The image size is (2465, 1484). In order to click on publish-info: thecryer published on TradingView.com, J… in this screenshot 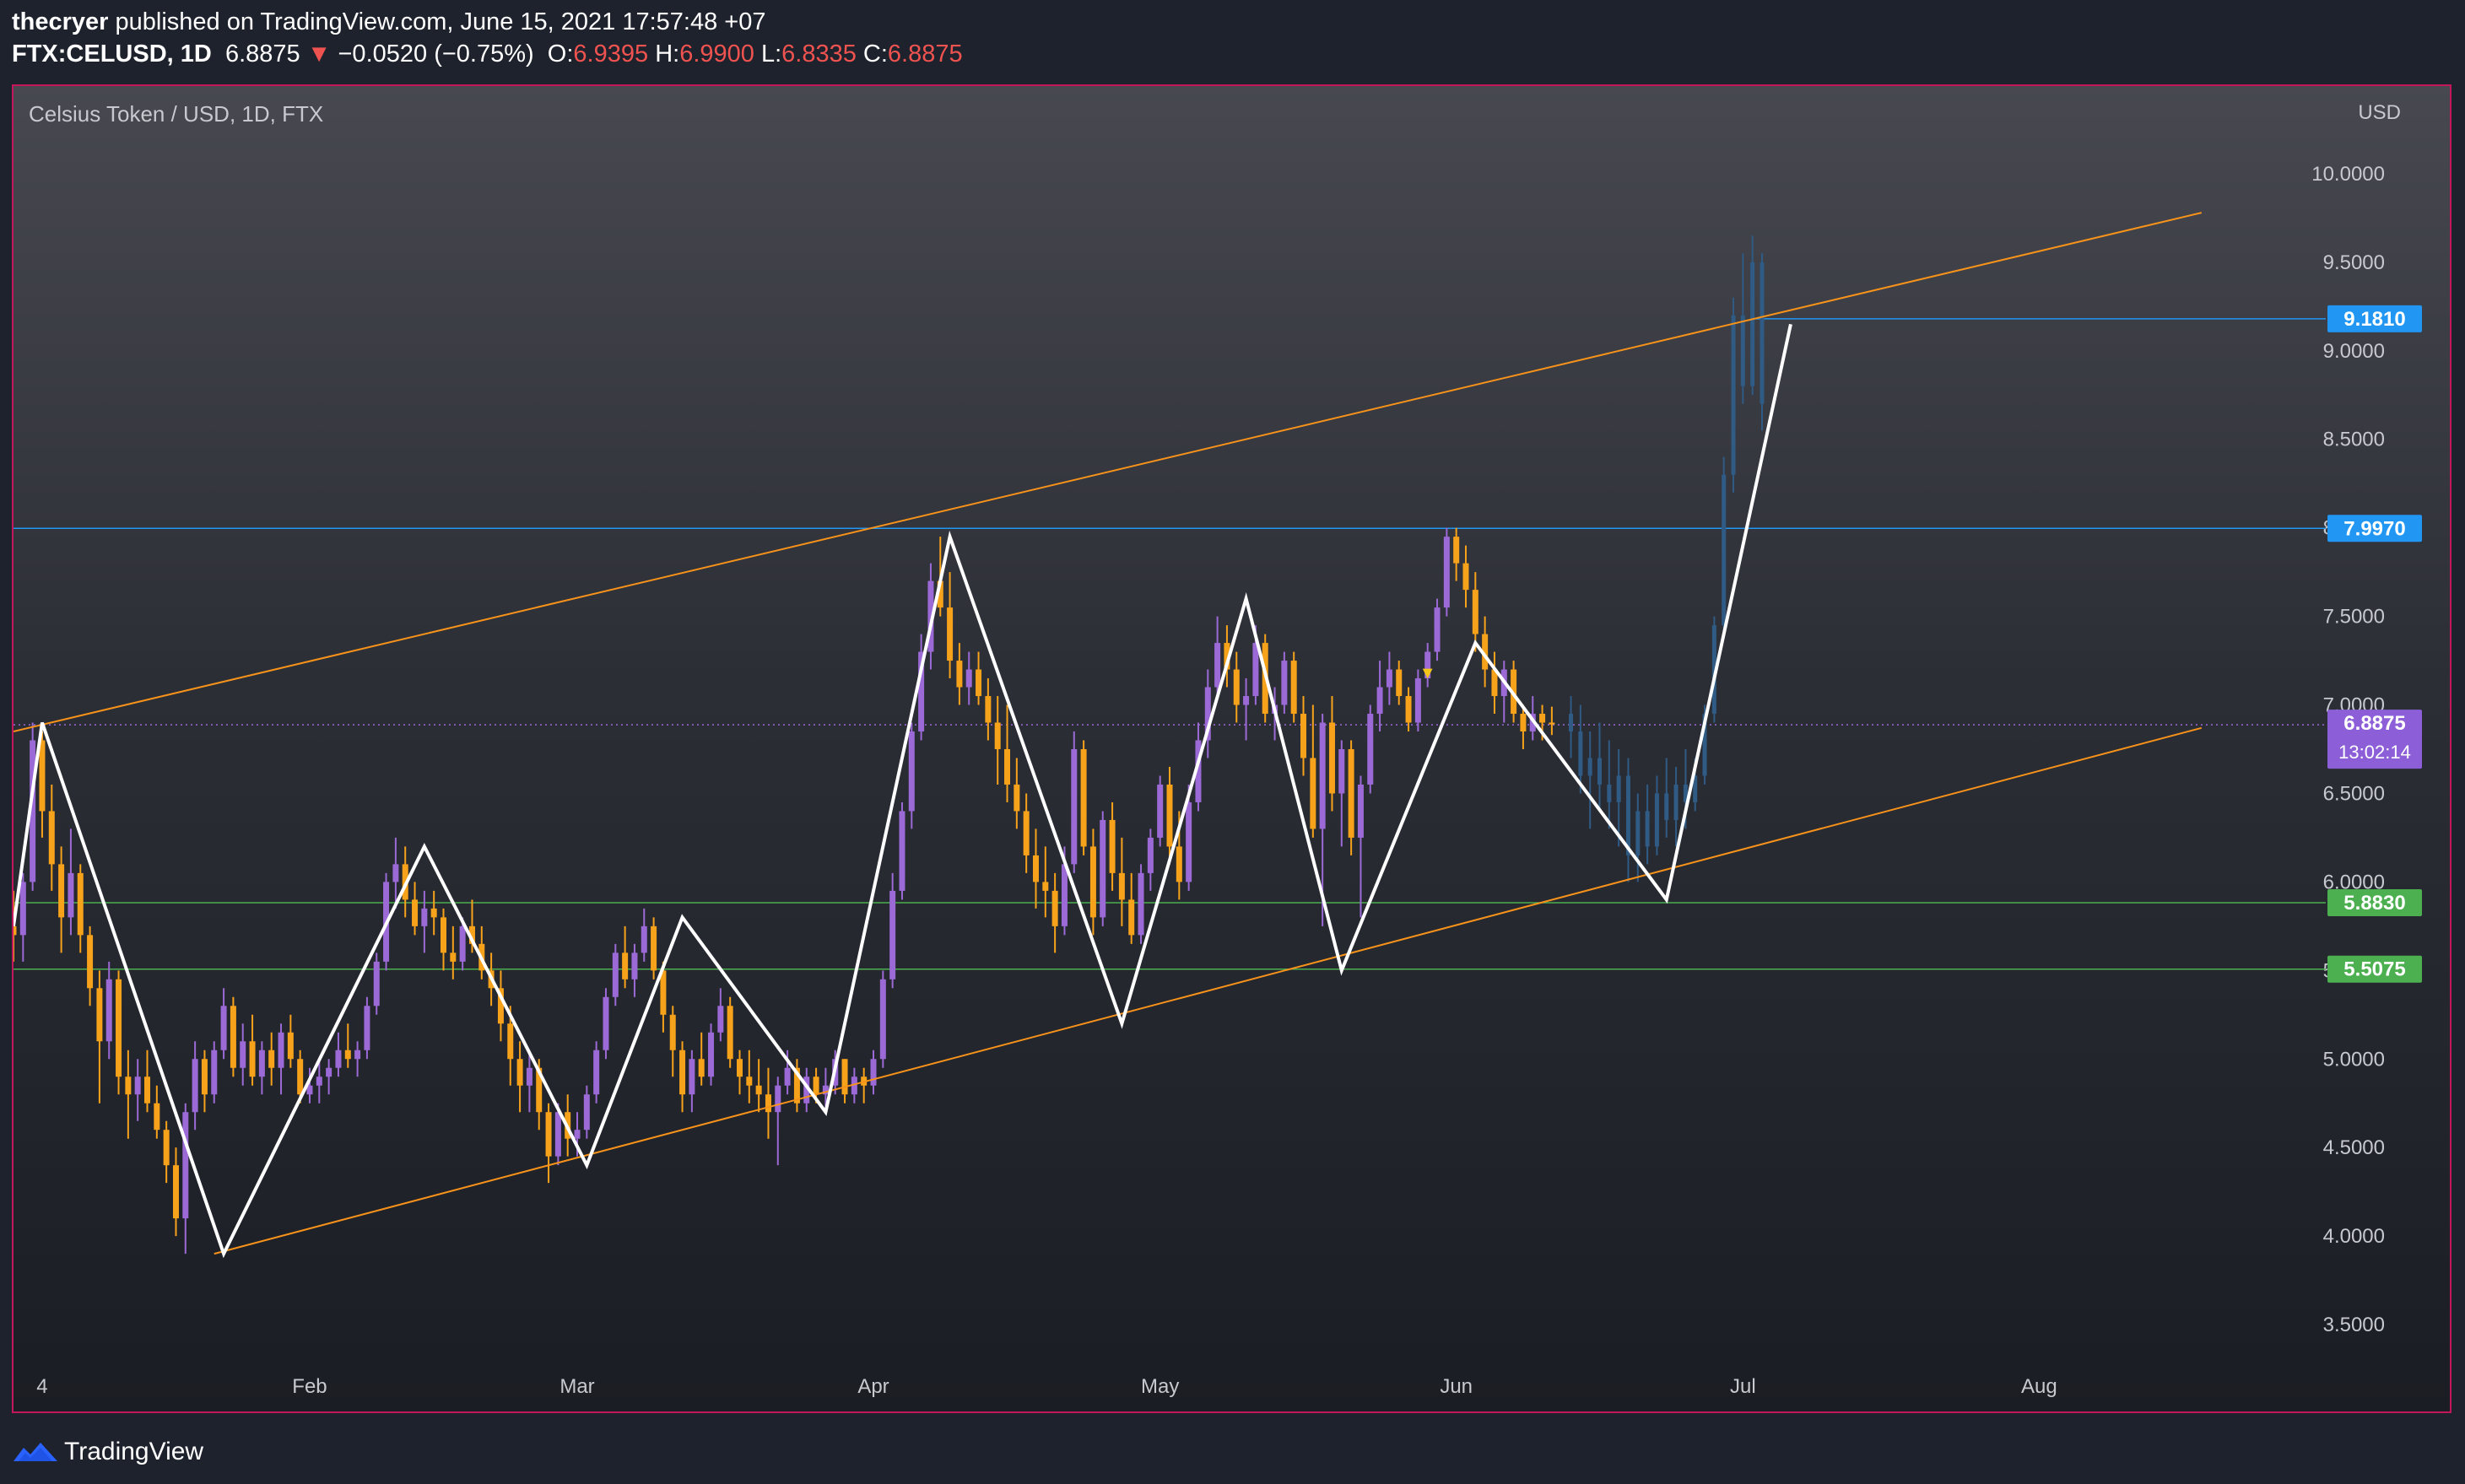, I will do `click(389, 22)`.